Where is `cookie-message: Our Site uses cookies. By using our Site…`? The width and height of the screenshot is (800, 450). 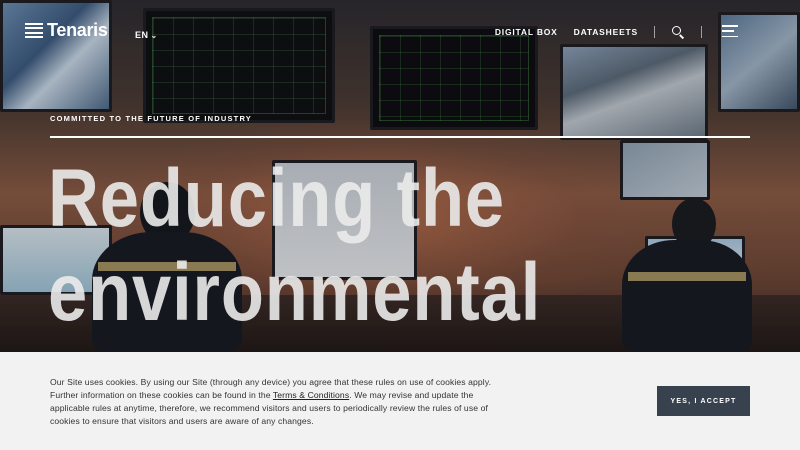
cookie-message: Our Site uses cookies. By using our Site… is located at coordinates (280, 402).